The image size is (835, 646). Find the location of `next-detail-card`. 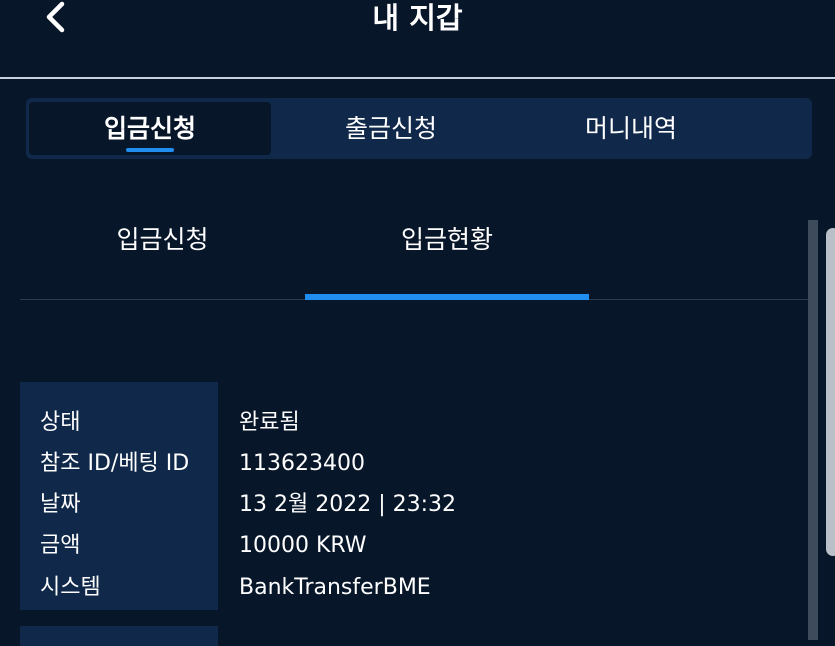

next-detail-card is located at coordinates (119, 636).